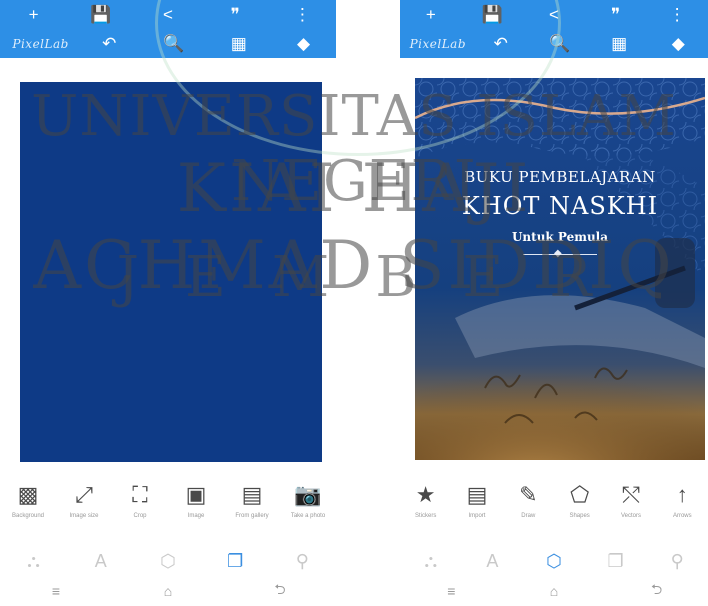 The width and height of the screenshot is (708, 606). Describe the element at coordinates (682, 516) in the screenshot. I see `tool-label: Arrows` at that location.